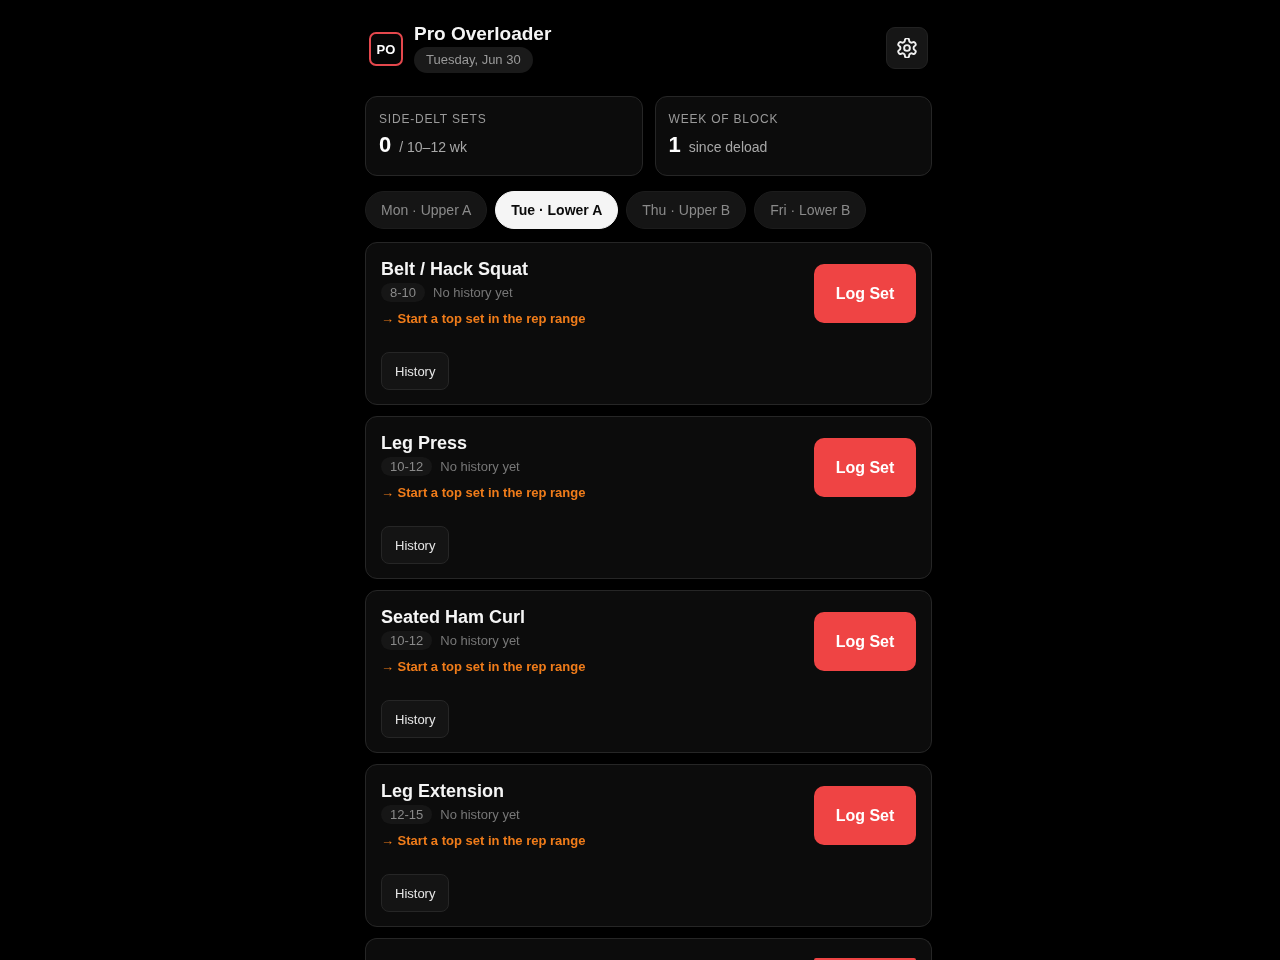 Image resolution: width=1280 pixels, height=960 pixels. I want to click on settings-icon, so click(907, 48).